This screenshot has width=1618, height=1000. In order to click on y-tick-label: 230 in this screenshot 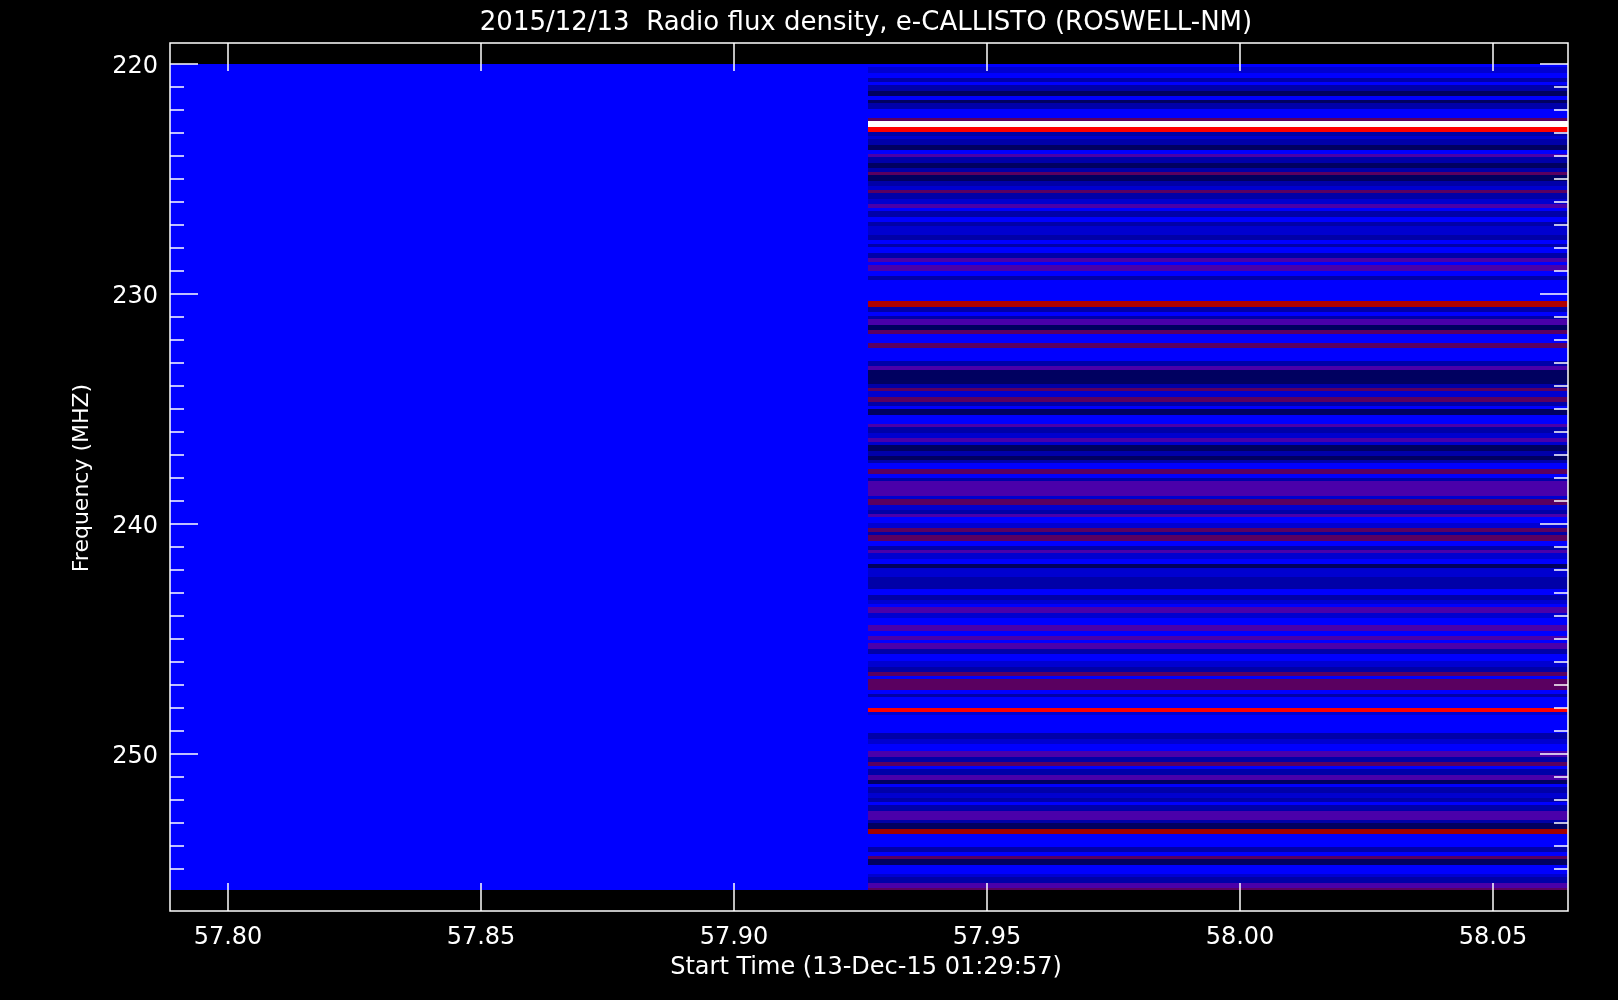, I will do `click(135, 295)`.